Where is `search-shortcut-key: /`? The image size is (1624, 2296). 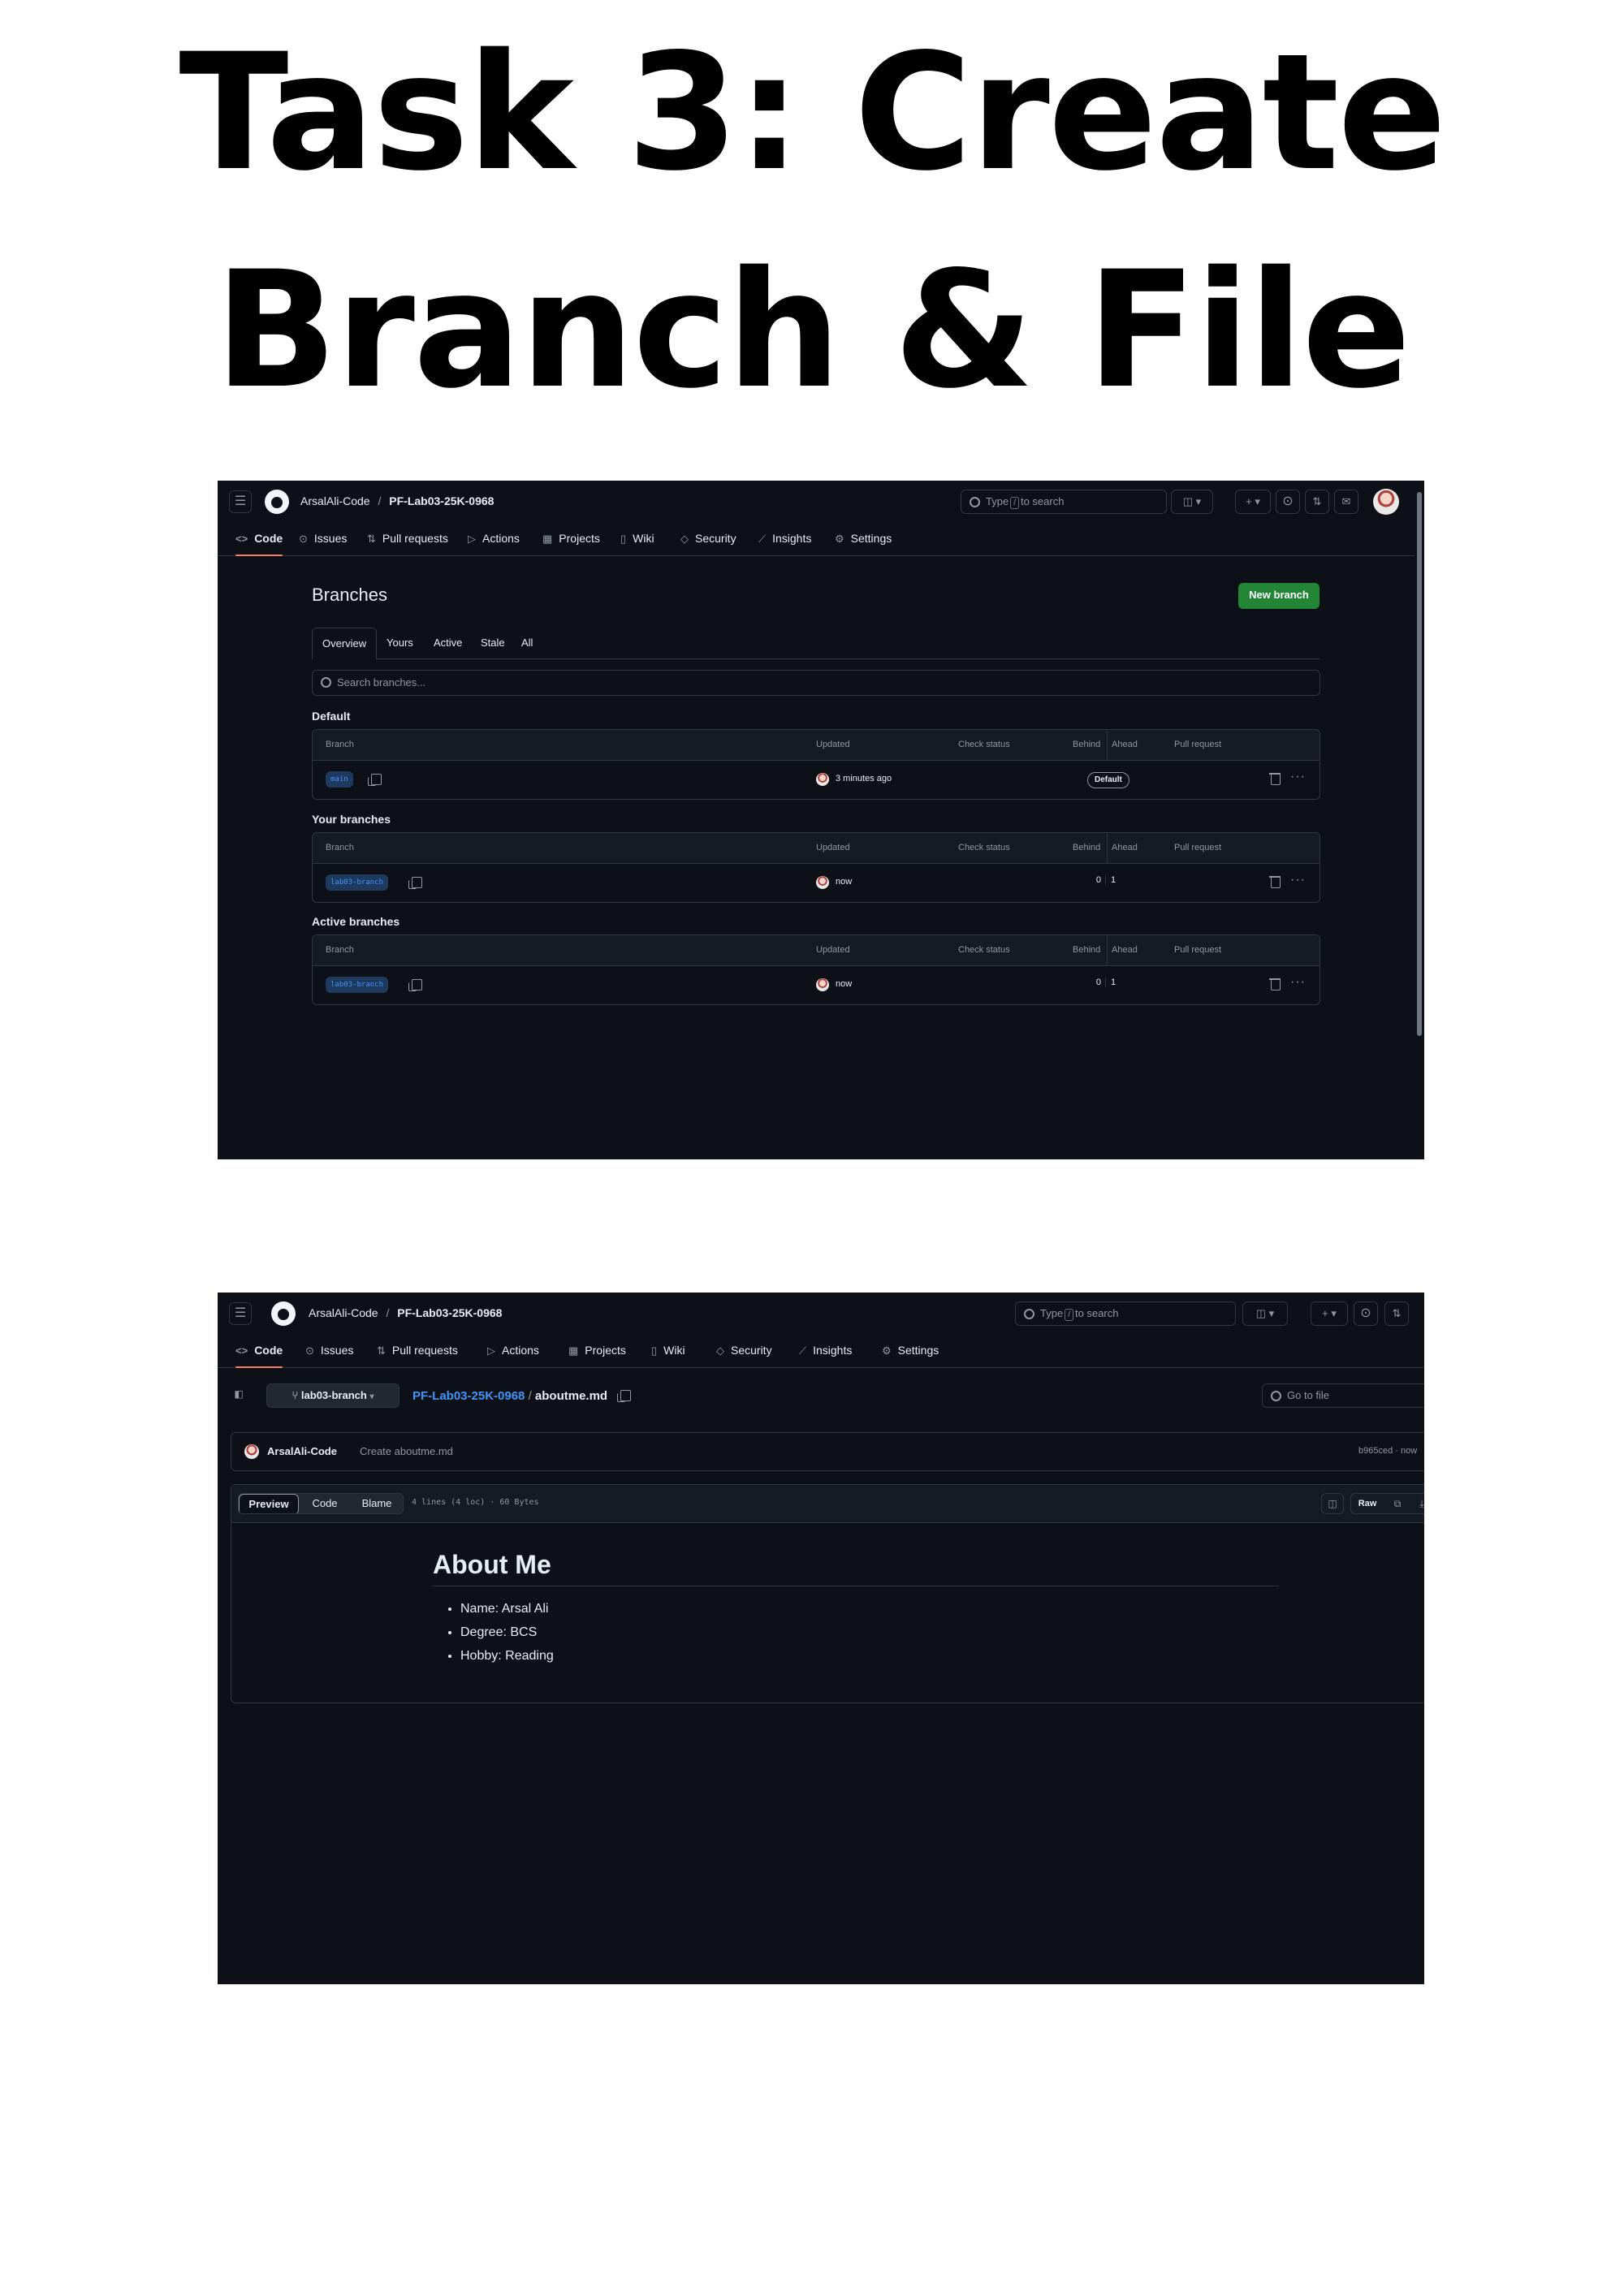 search-shortcut-key: / is located at coordinates (1069, 1315).